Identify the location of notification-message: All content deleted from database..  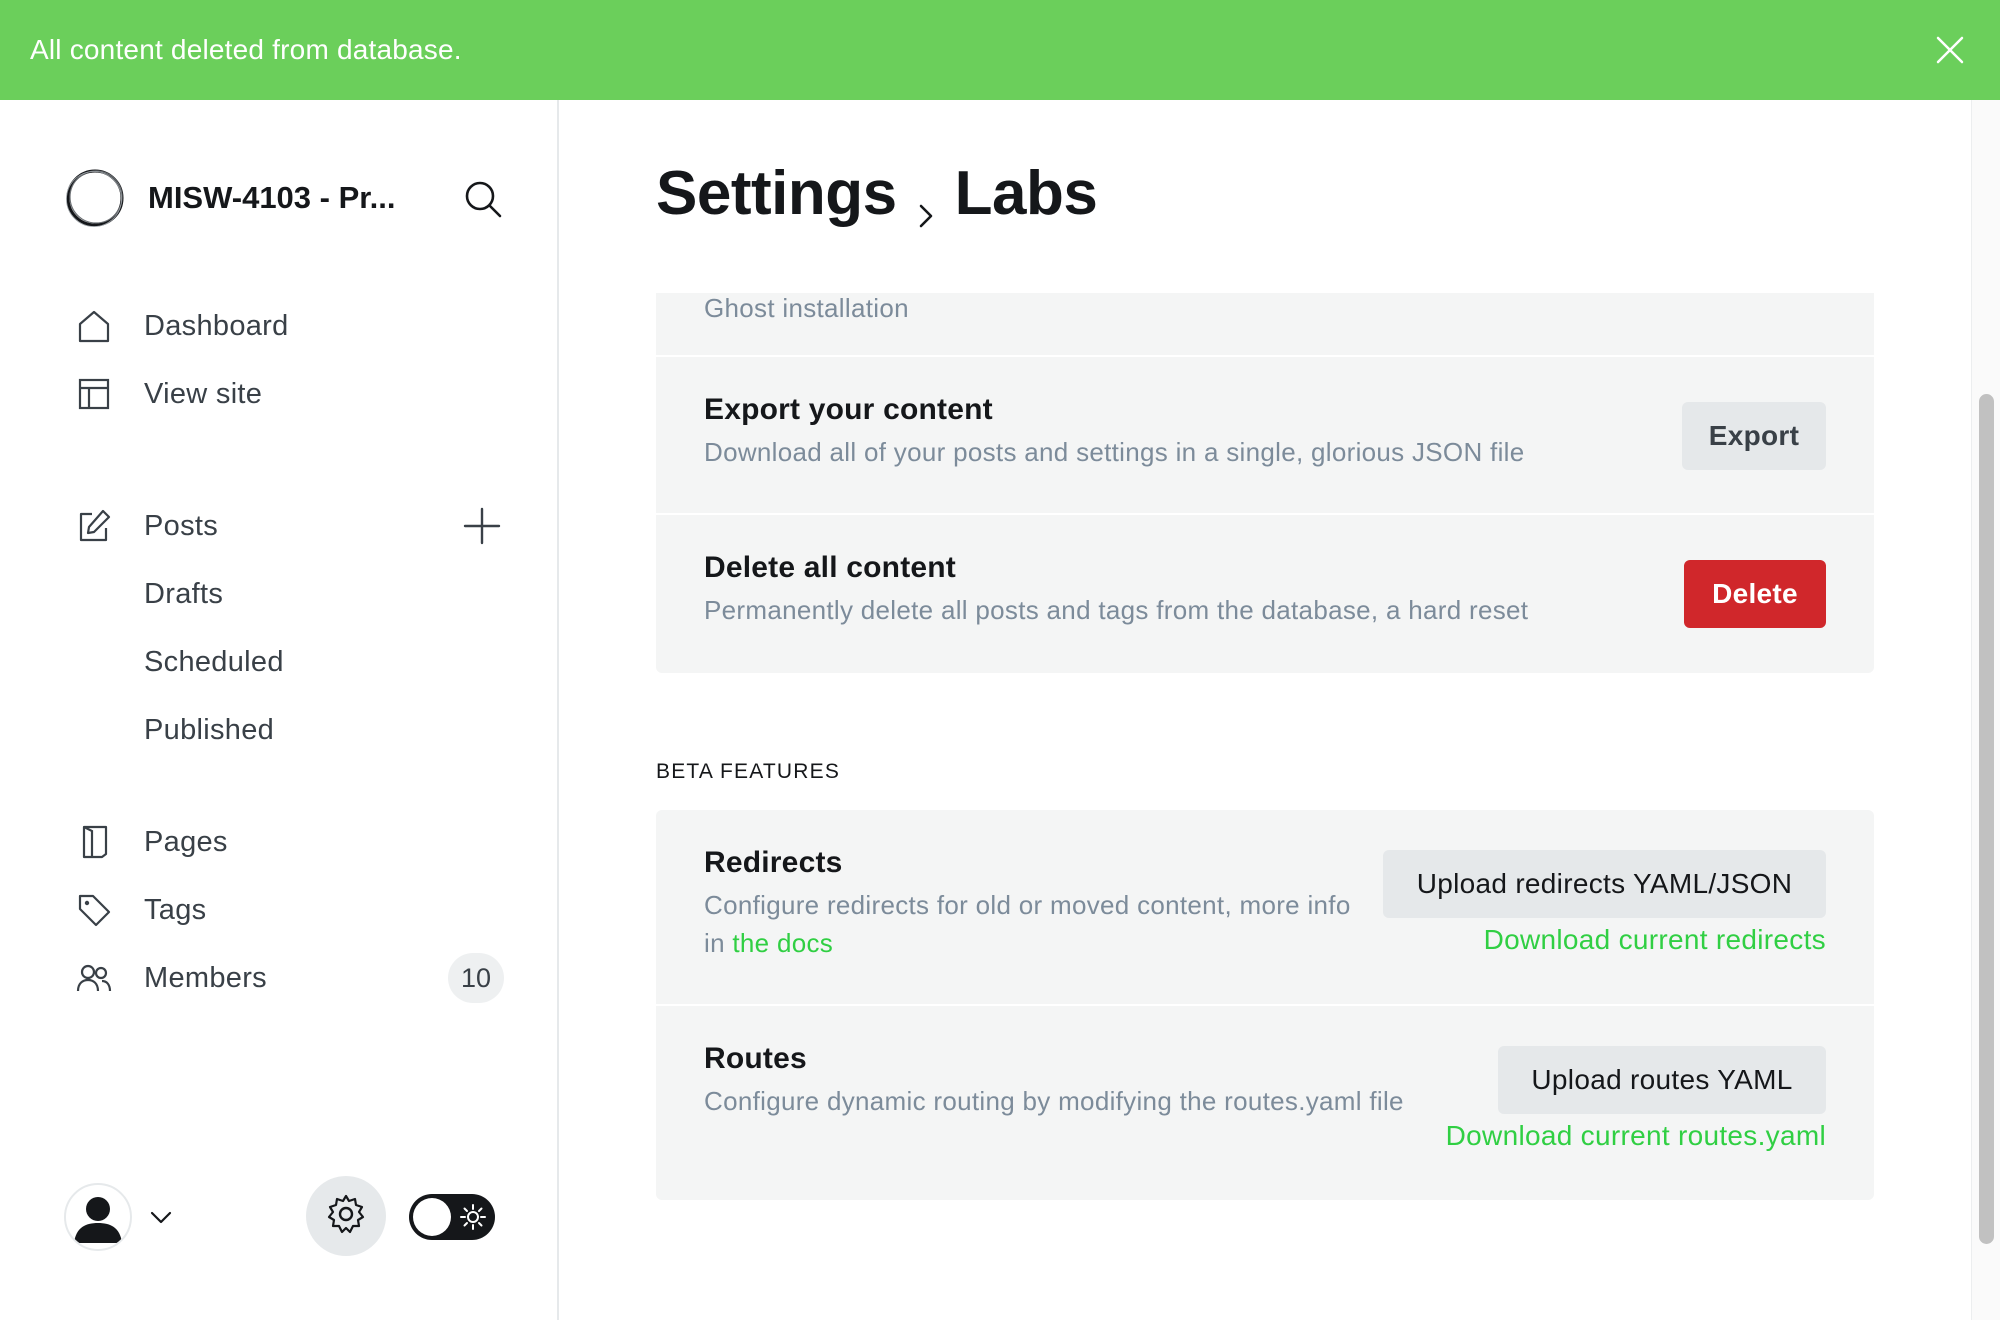
(246, 49).